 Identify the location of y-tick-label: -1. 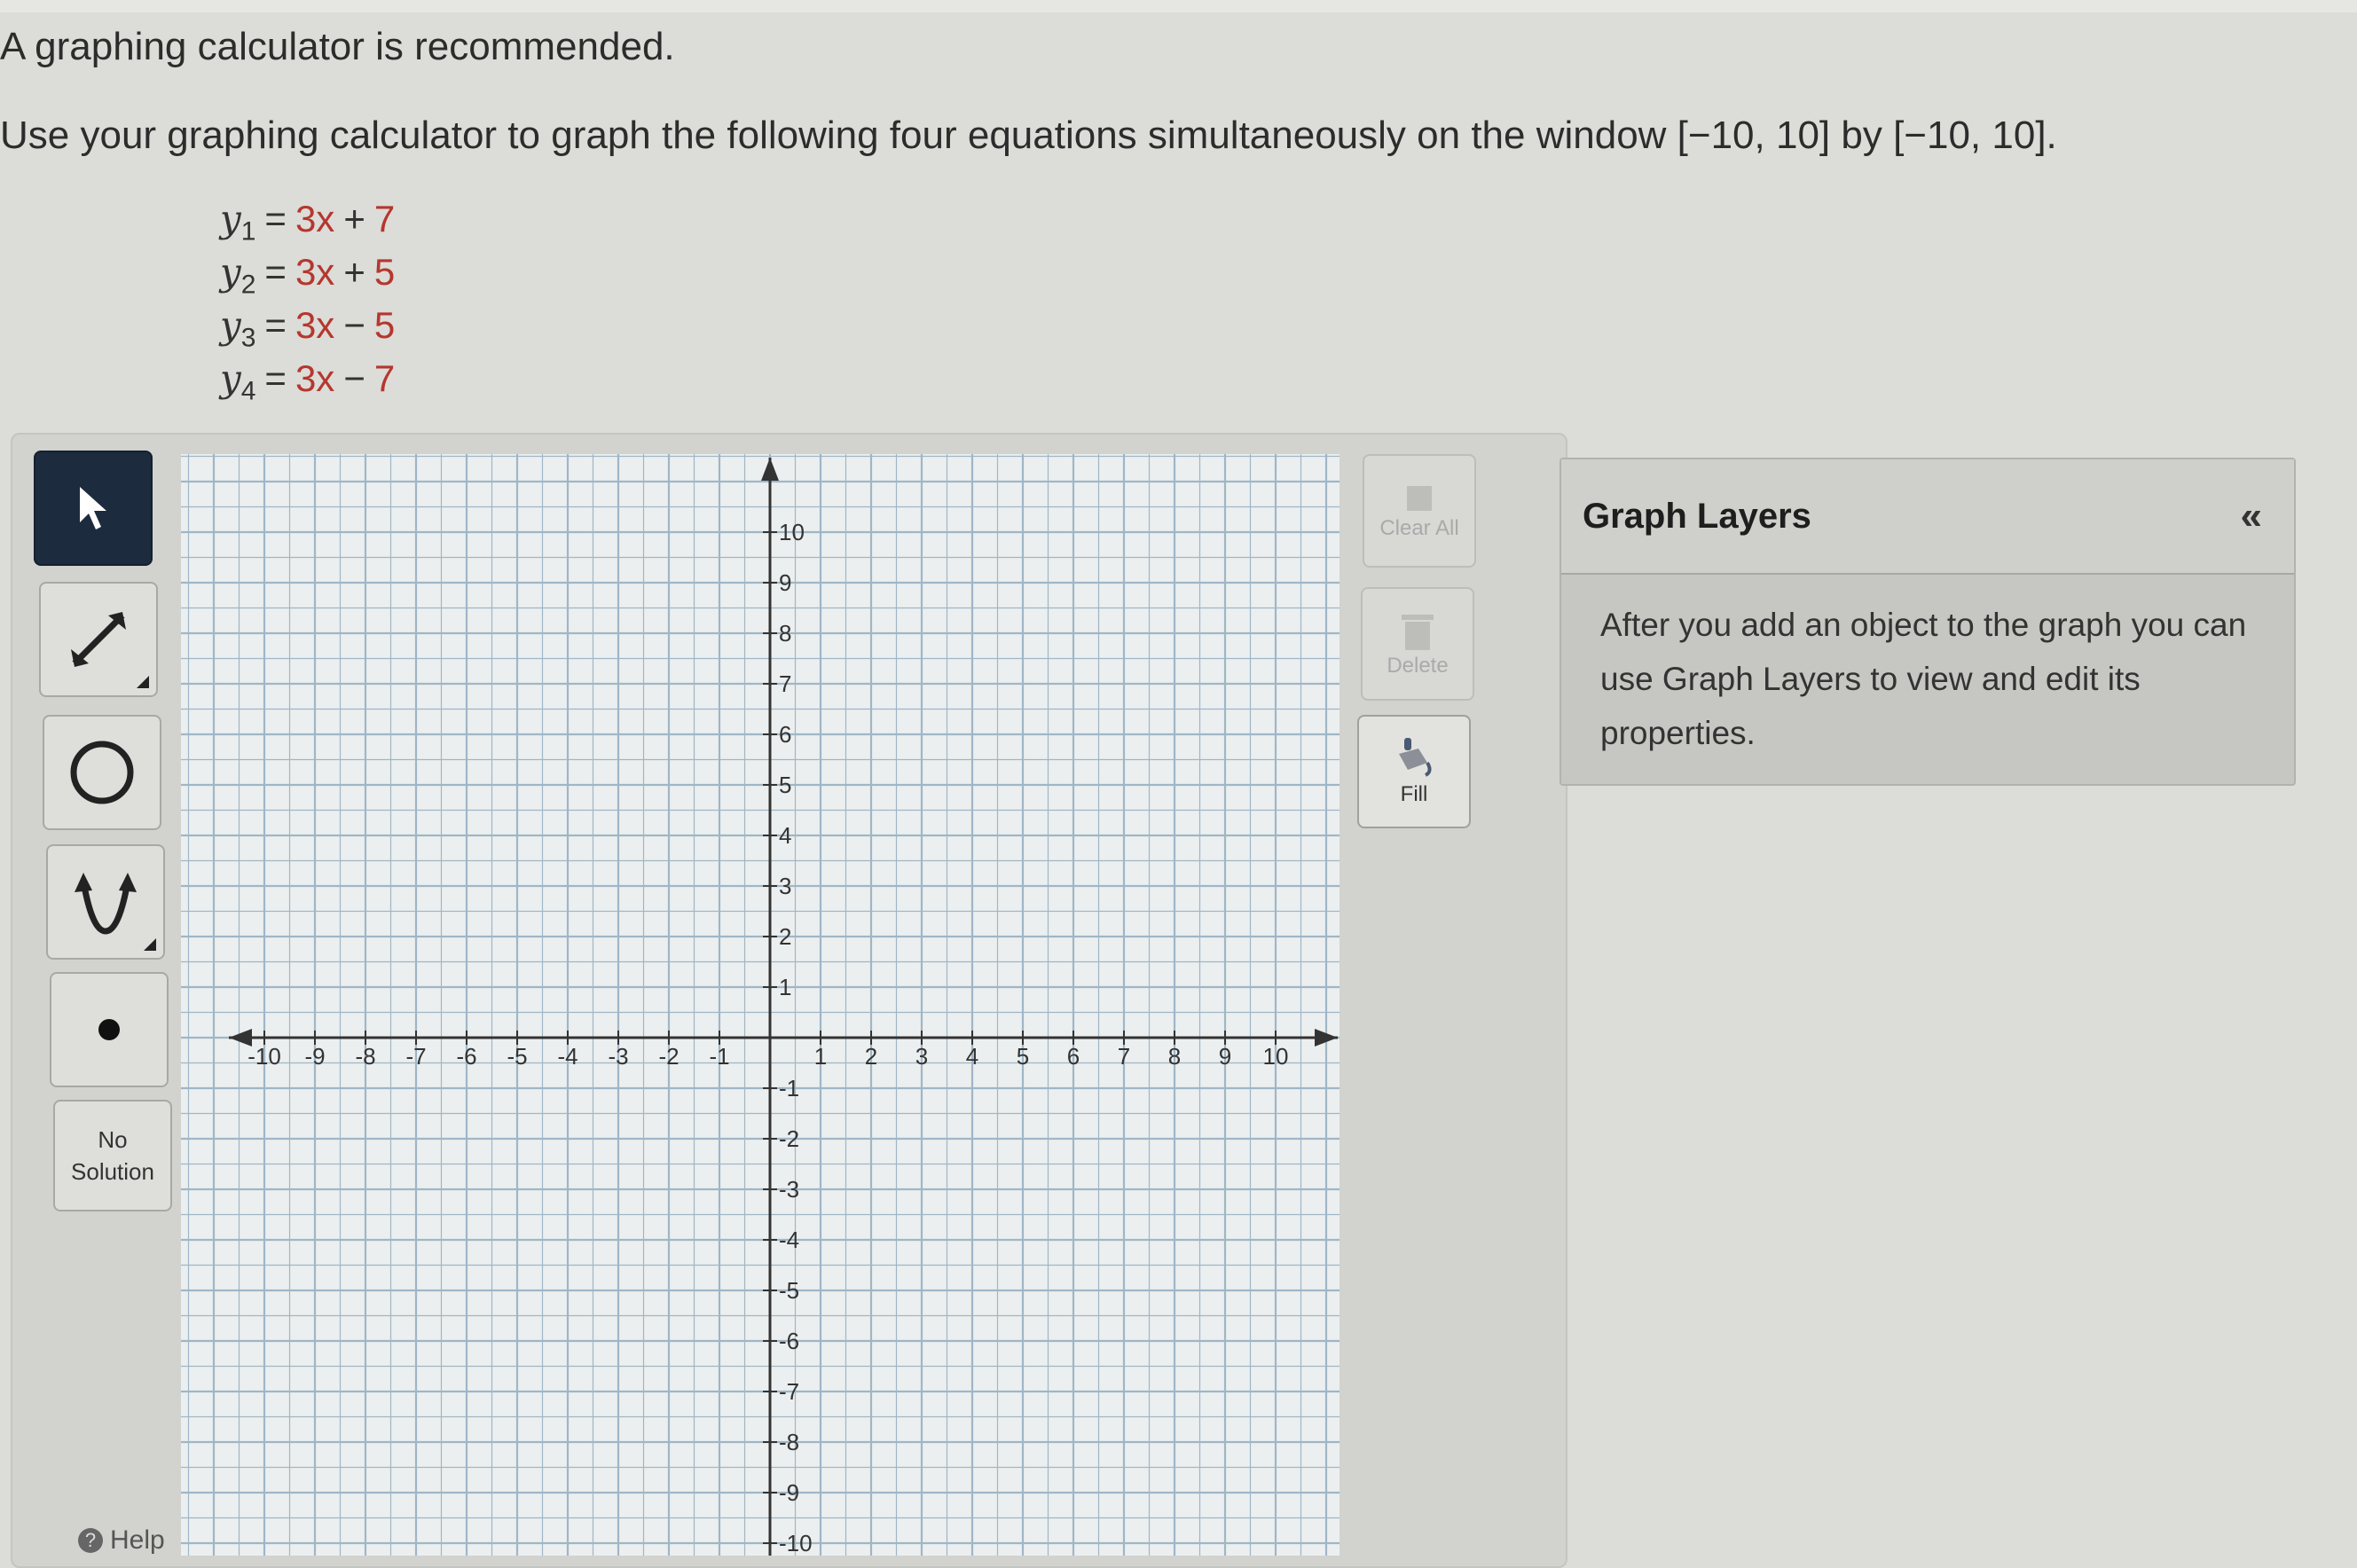
(789, 1088).